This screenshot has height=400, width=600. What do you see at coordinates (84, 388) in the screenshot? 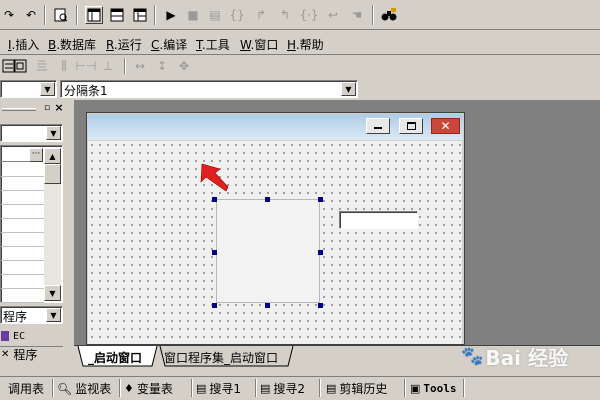
I see `tab-watch: 🔍︎ 监视表` at bounding box center [84, 388].